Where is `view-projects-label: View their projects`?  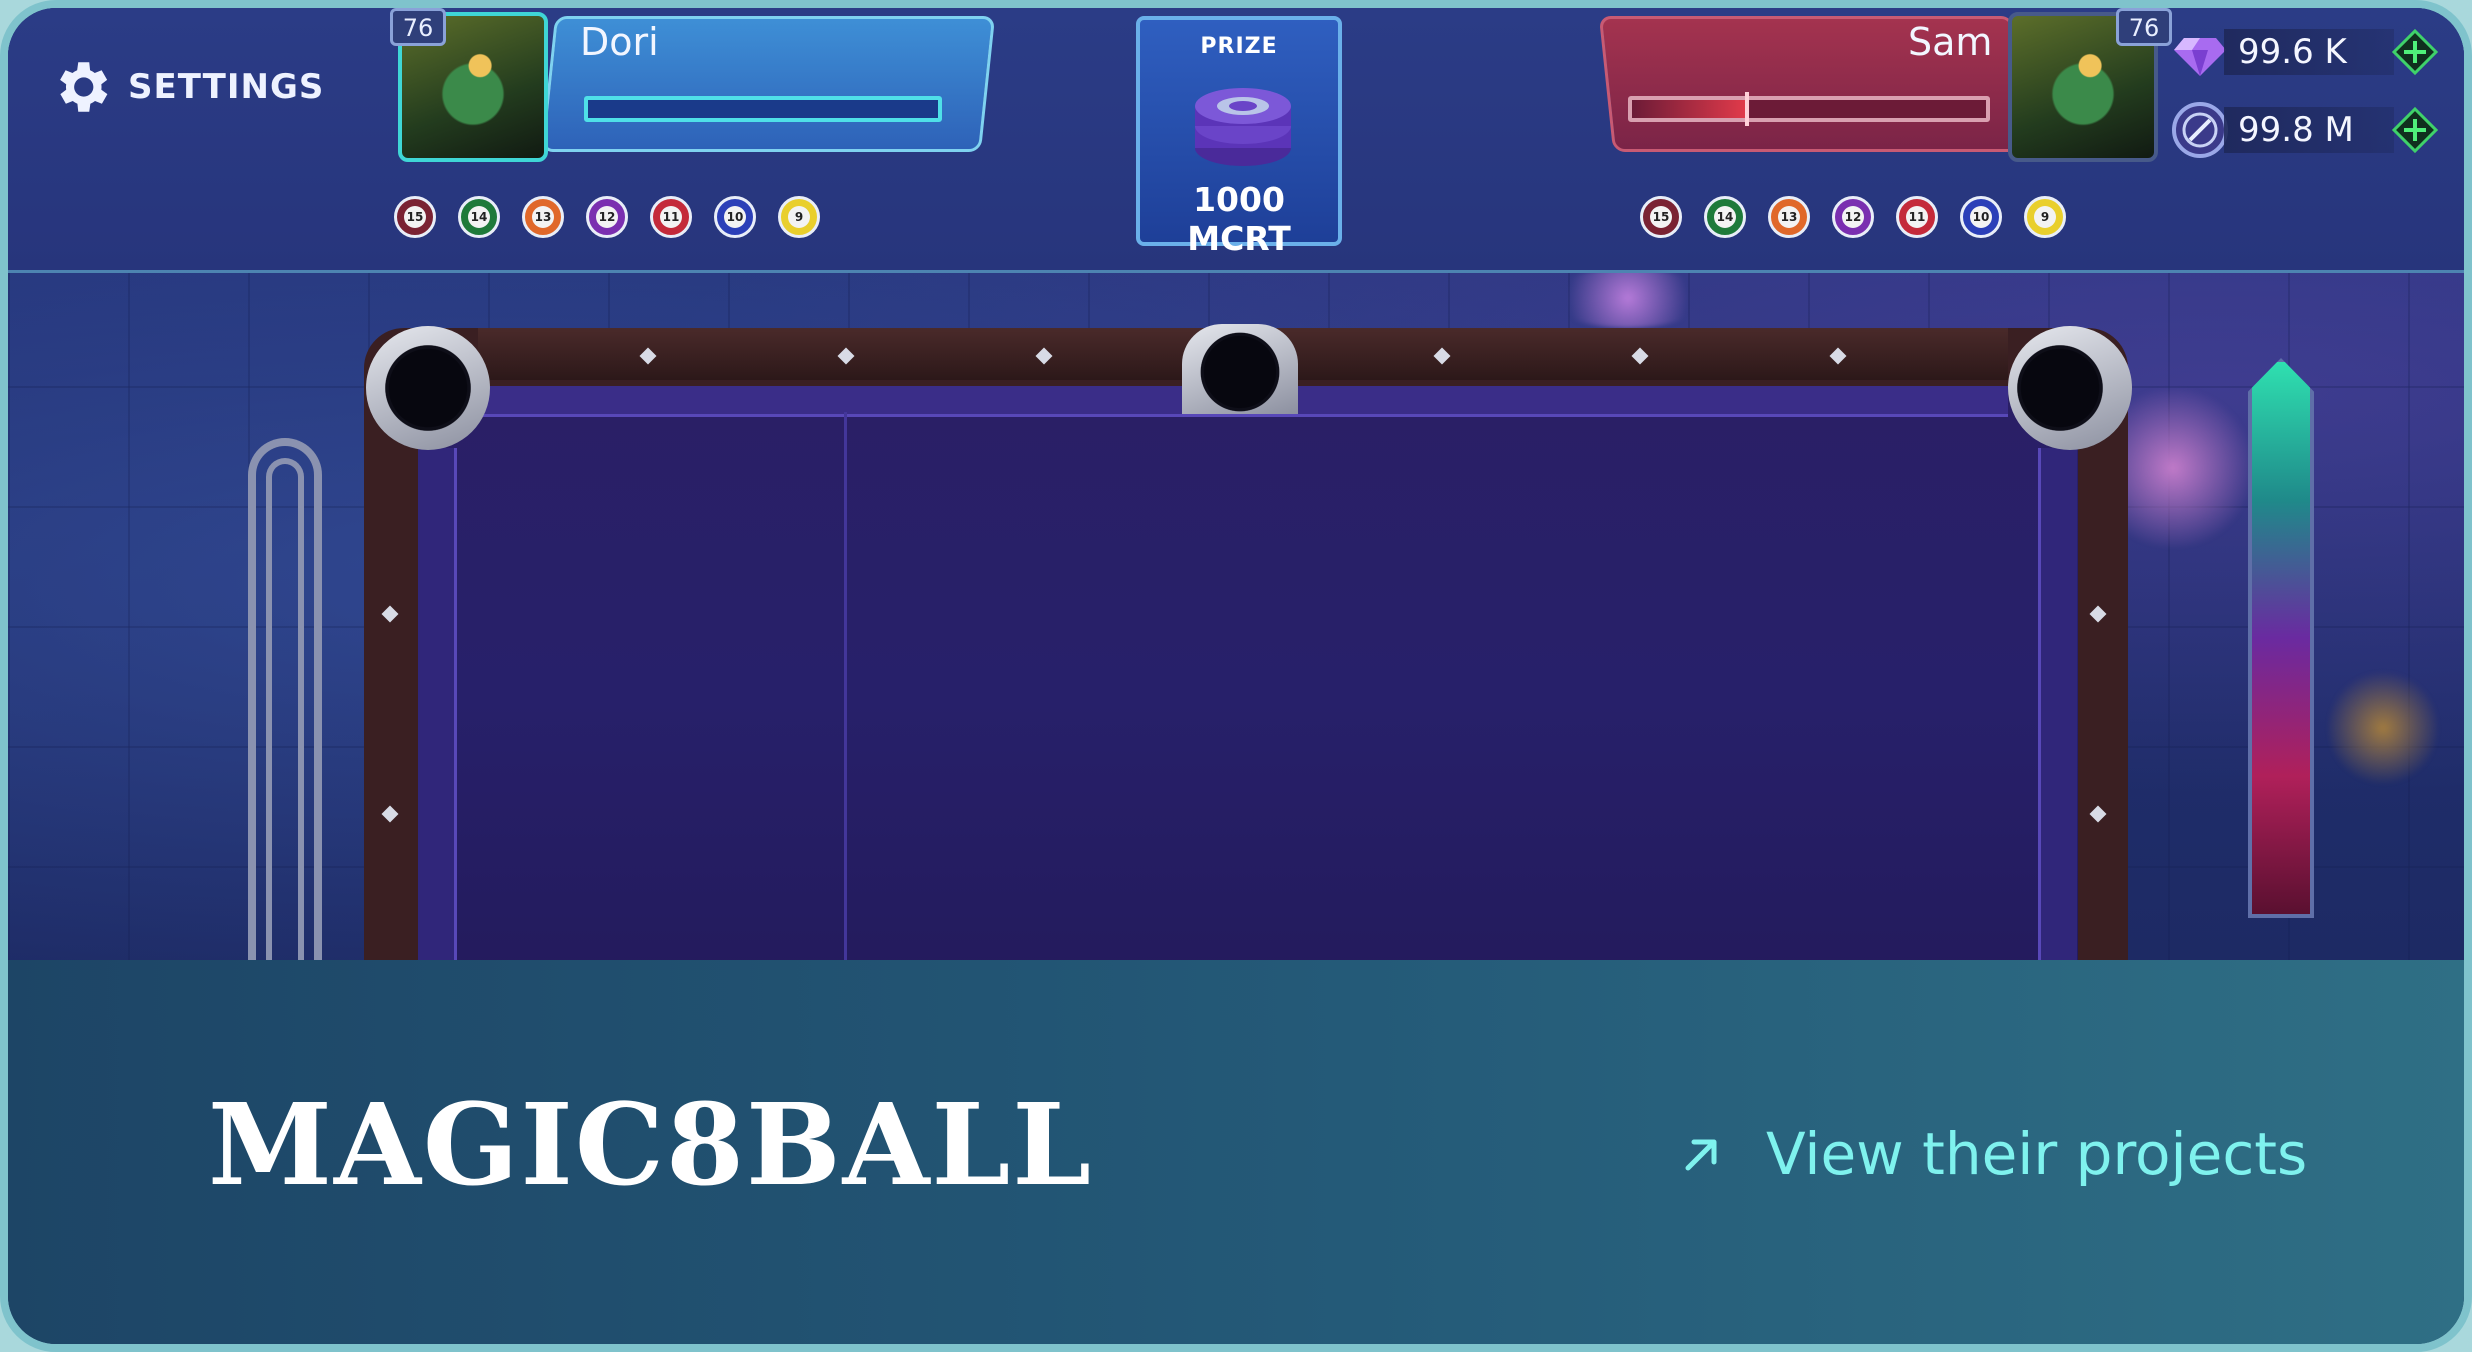
view-projects-label: View their projects is located at coordinates (2037, 1154).